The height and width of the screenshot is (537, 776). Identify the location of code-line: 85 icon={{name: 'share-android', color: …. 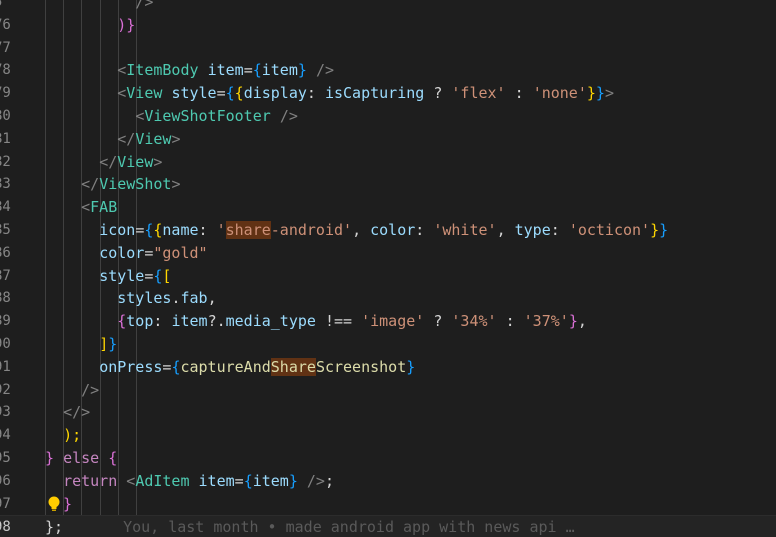
(388, 230).